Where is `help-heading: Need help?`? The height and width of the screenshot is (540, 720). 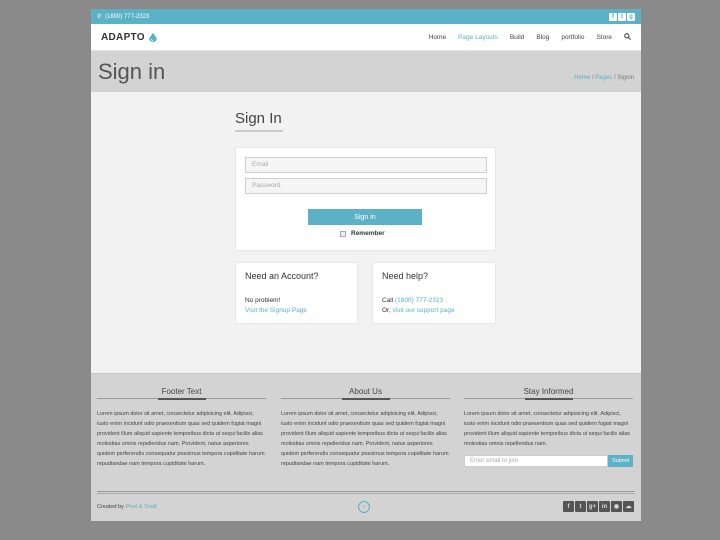
help-heading: Need help? is located at coordinates (405, 276).